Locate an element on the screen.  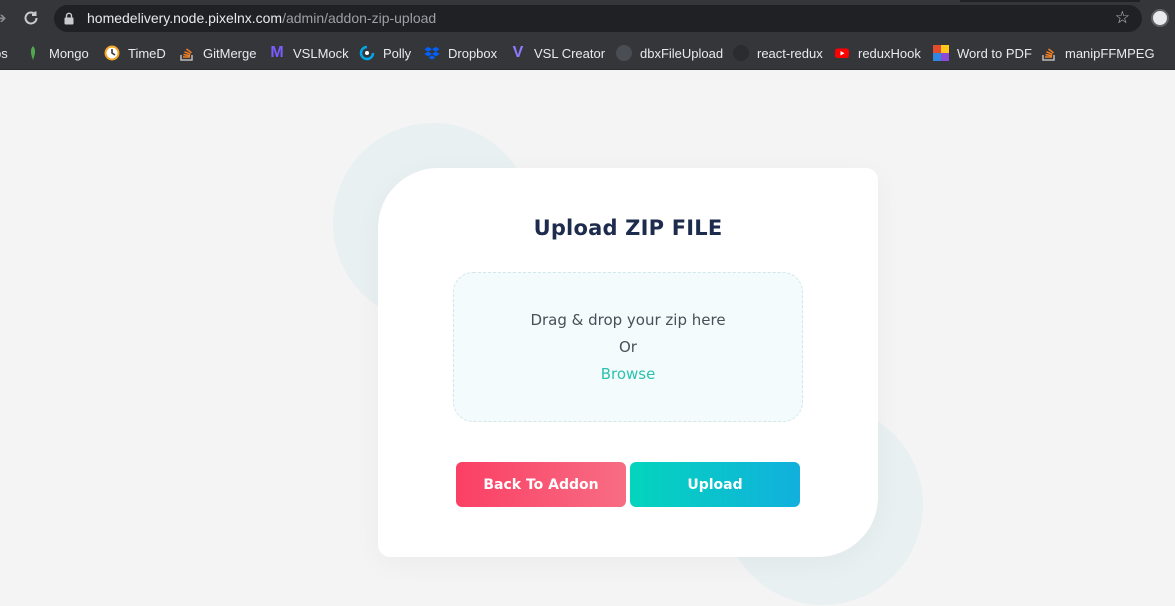
bookmark-star-icon: ☆ is located at coordinates (1122, 18).